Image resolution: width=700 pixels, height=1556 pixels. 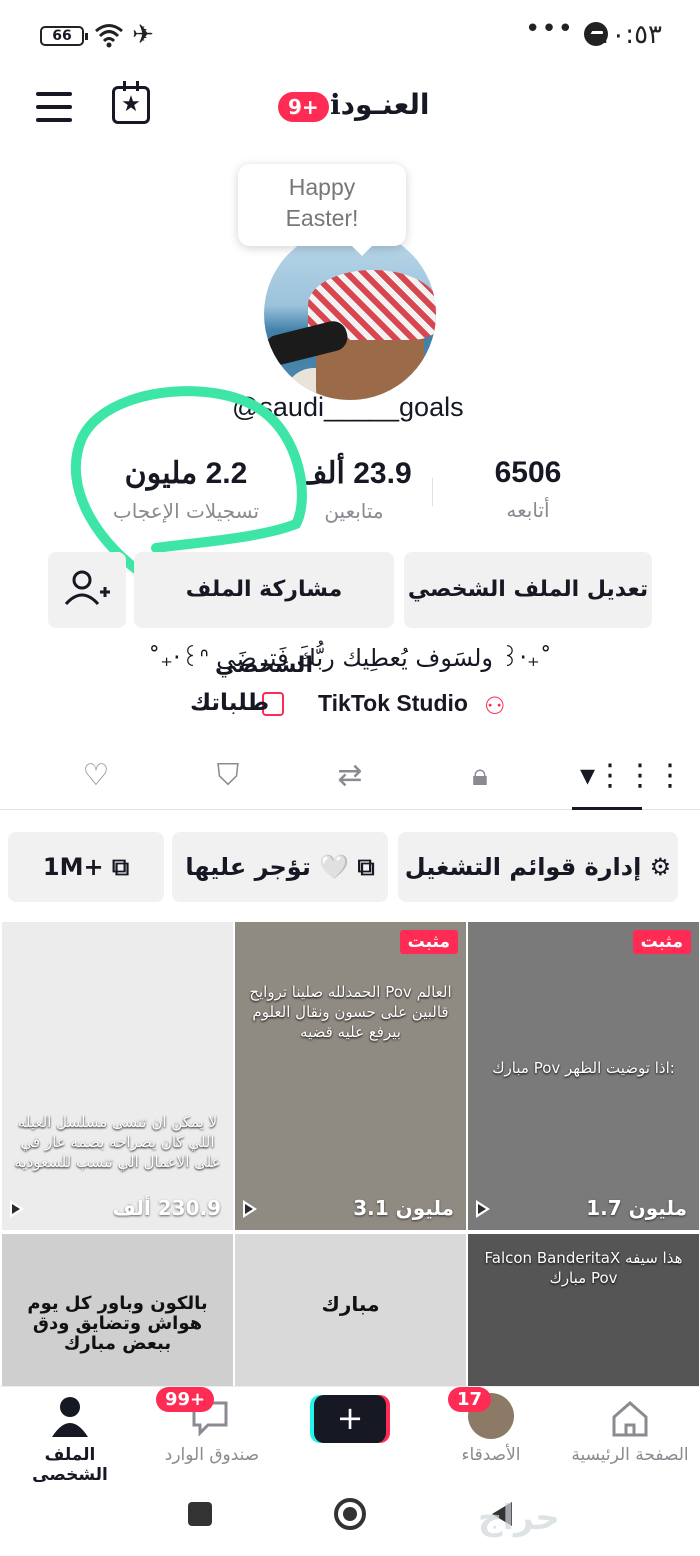 I want to click on following-count: 6506, so click(x=528, y=472).